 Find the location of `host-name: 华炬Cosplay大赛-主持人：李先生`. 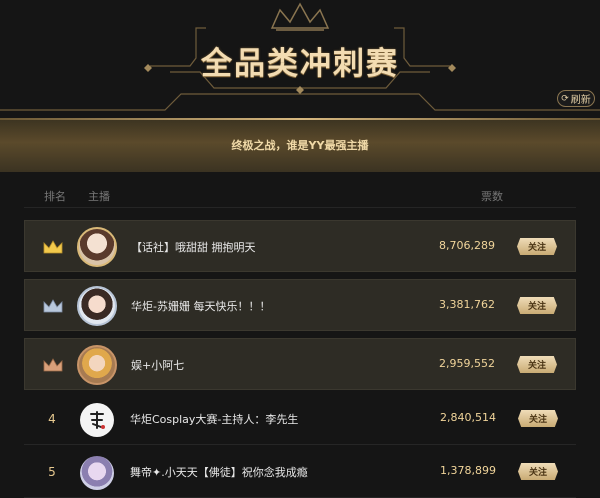

host-name: 华炬Cosplay大赛-主持人：李先生 is located at coordinates (214, 419).